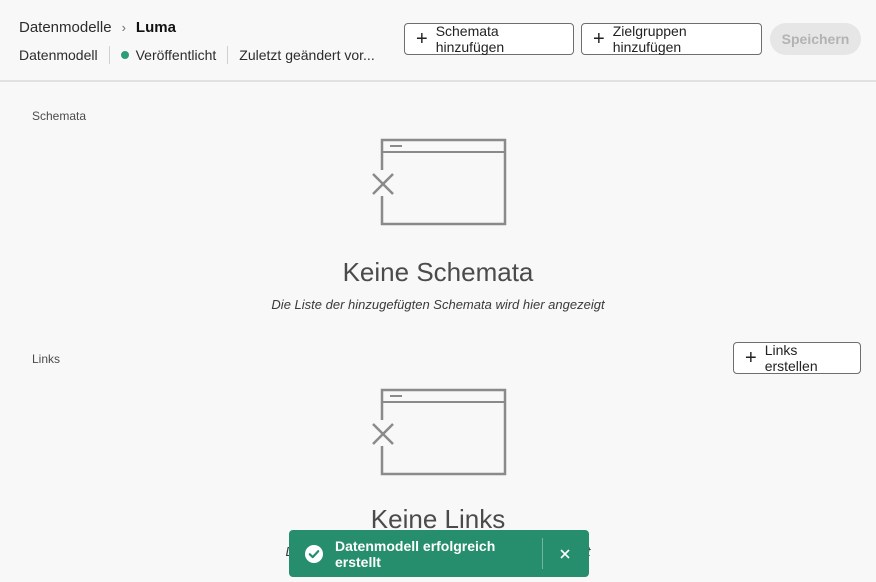  Describe the element at coordinates (58, 55) in the screenshot. I see `meta-model-type: Datenmodell` at that location.